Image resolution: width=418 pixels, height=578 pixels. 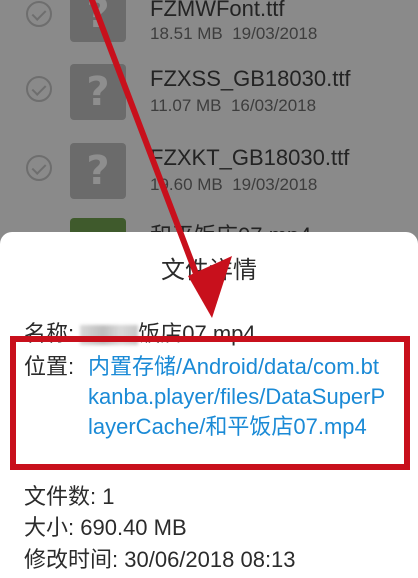 I want to click on dialog-title: 文件详情, so click(x=209, y=270).